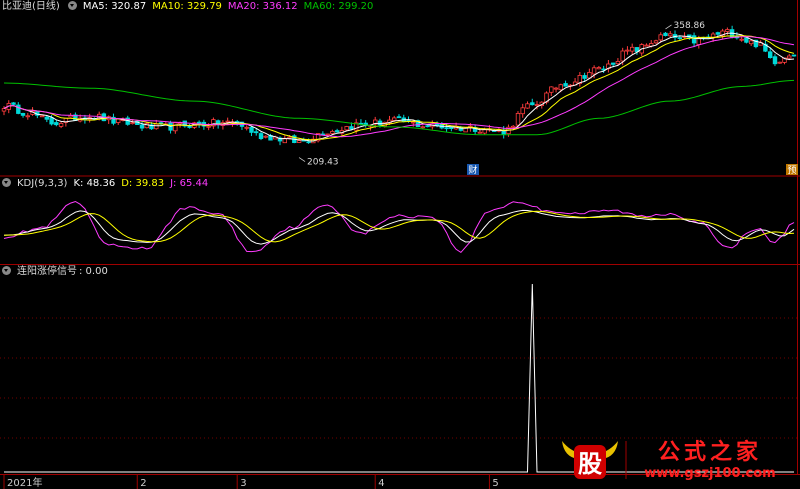  Describe the element at coordinates (302, 159) in the screenshot. I see `annotation-arrow` at that location.